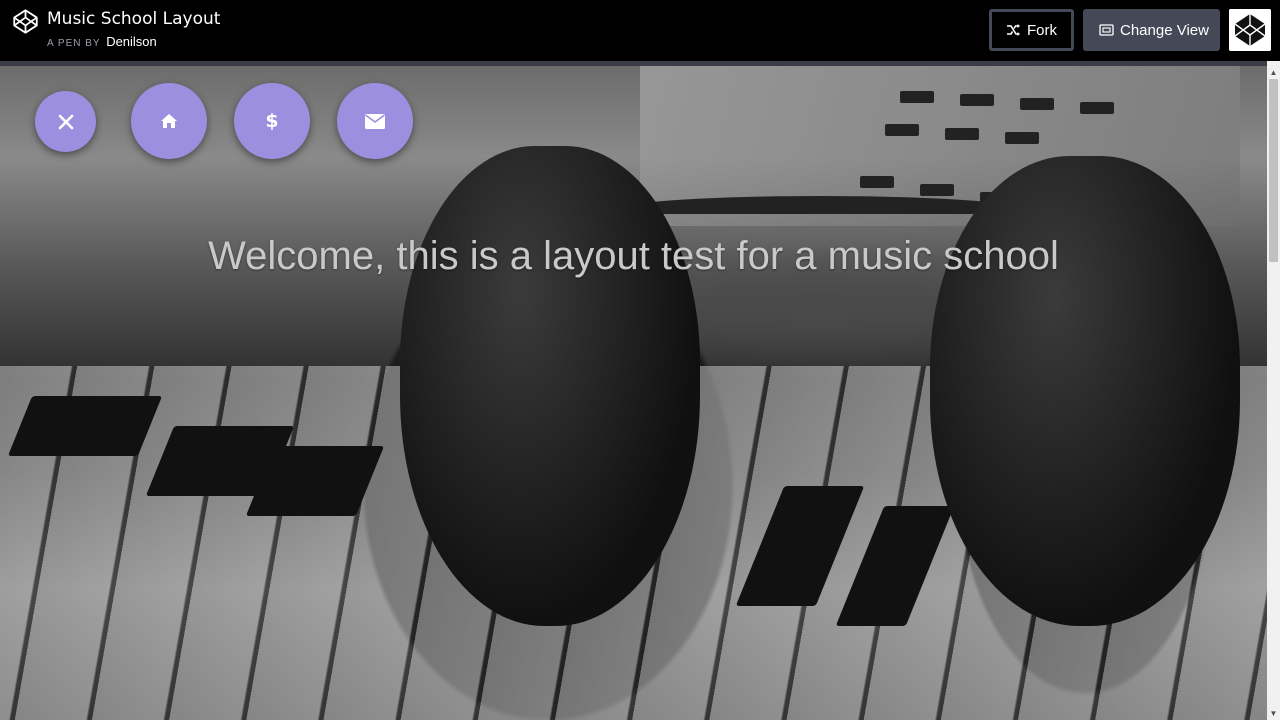 The width and height of the screenshot is (1280, 720). What do you see at coordinates (134, 19) in the screenshot?
I see `pen-title: Music School Layout` at bounding box center [134, 19].